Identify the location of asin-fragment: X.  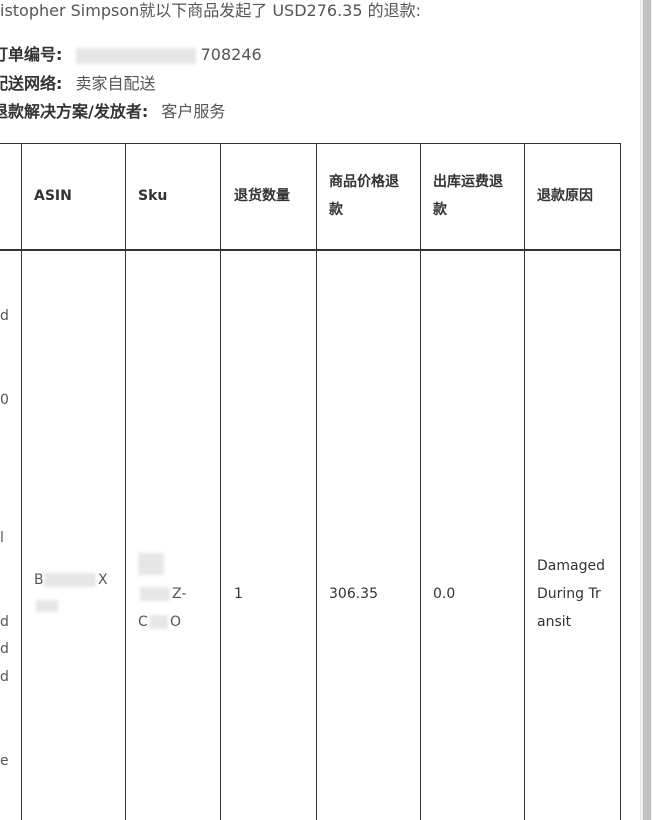
(103, 580).